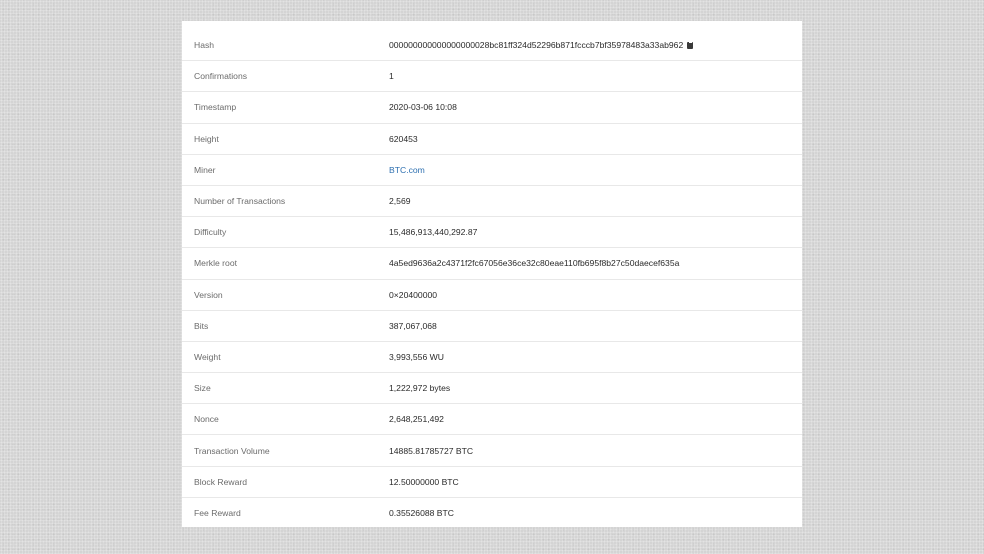 This screenshot has width=984, height=554. Describe the element at coordinates (492, 512) in the screenshot. I see `row-fee-reward: Fee Reward 0.35526088 BTC` at that location.